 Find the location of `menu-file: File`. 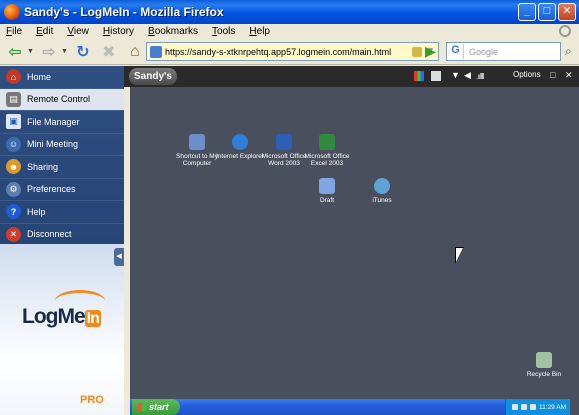

menu-file: File is located at coordinates (14, 31).